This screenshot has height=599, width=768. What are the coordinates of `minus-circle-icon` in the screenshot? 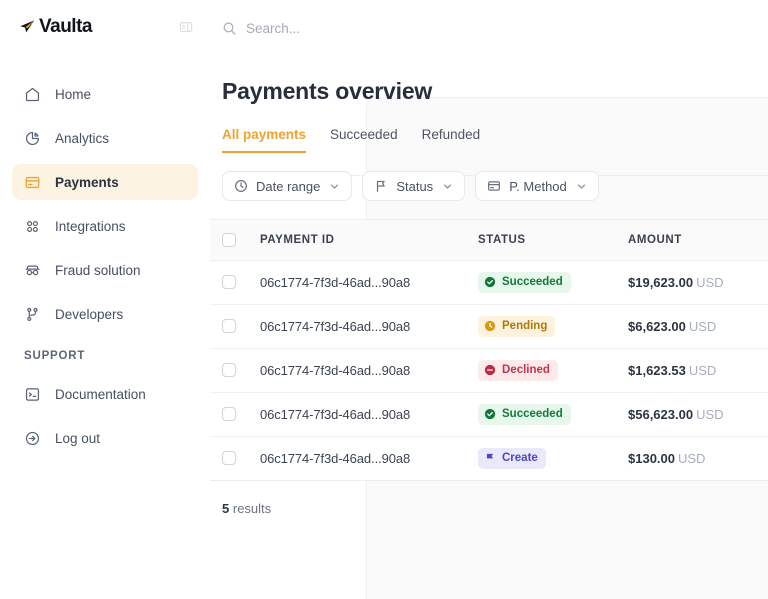 It's located at (490, 370).